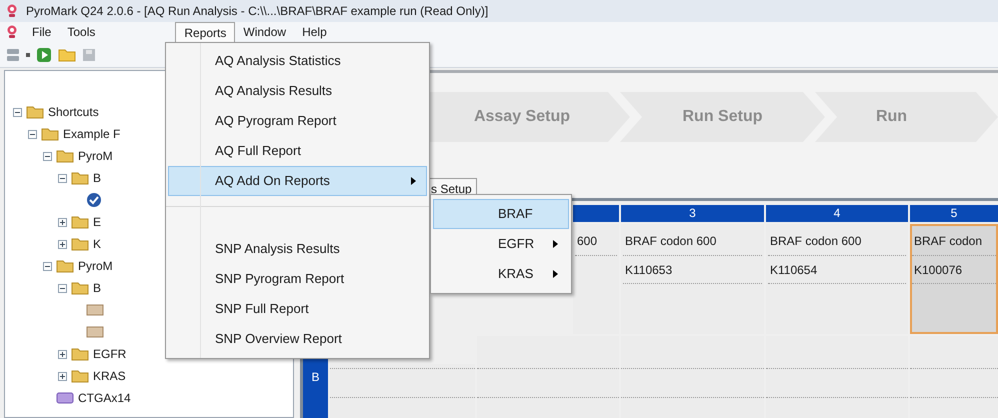  I want to click on tree-item-label: CTGAx14, so click(104, 398).